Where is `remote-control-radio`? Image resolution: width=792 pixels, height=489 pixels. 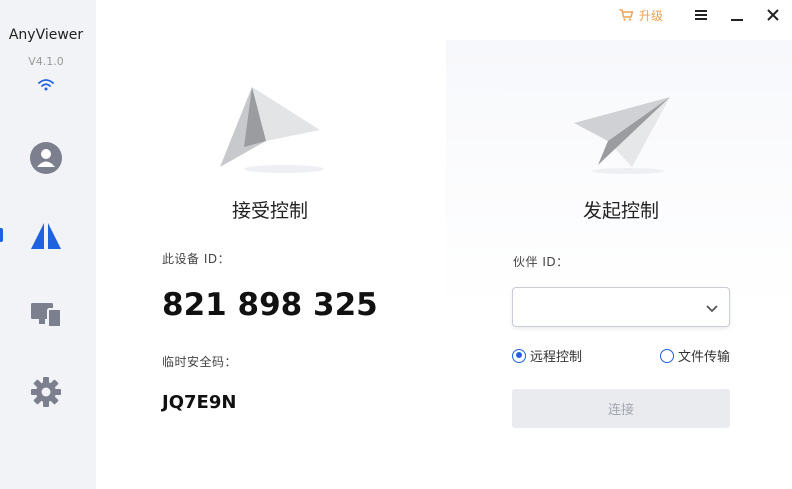
remote-control-radio is located at coordinates (519, 355).